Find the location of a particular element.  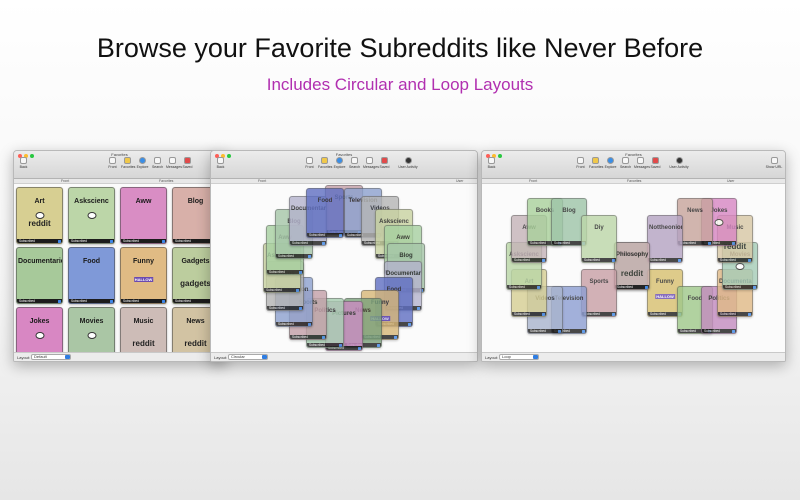

layout-select: Circular is located at coordinates (248, 357).